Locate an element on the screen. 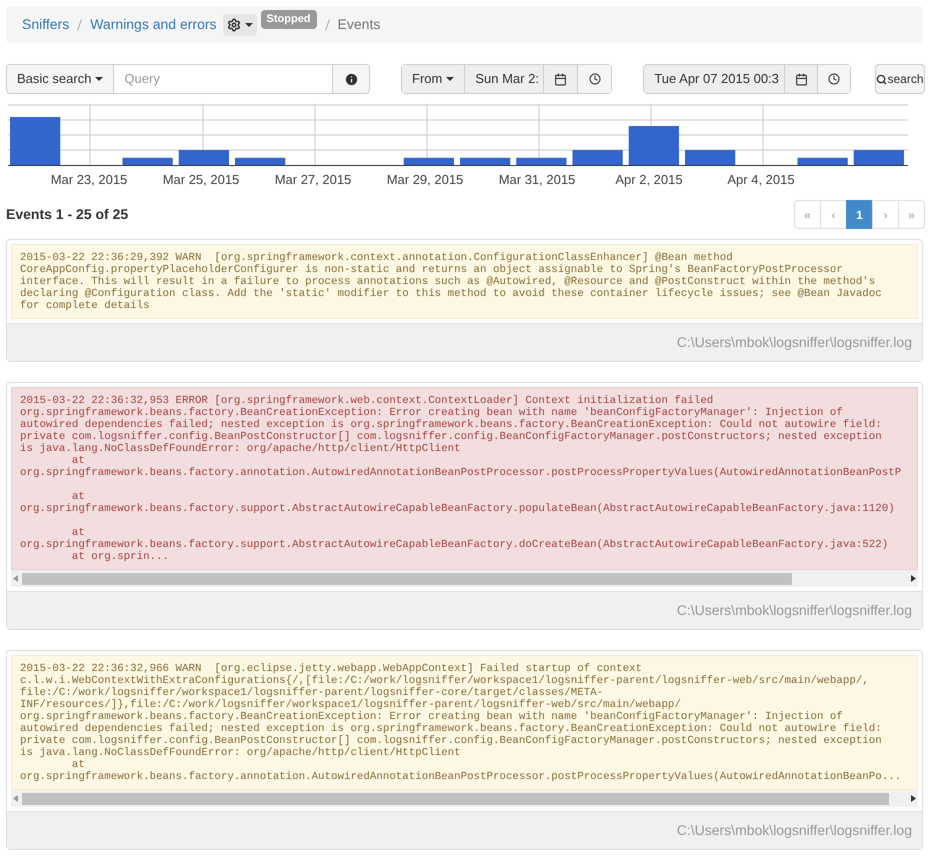 Image resolution: width=931 pixels, height=866 pixels. search-icon is located at coordinates (882, 79).